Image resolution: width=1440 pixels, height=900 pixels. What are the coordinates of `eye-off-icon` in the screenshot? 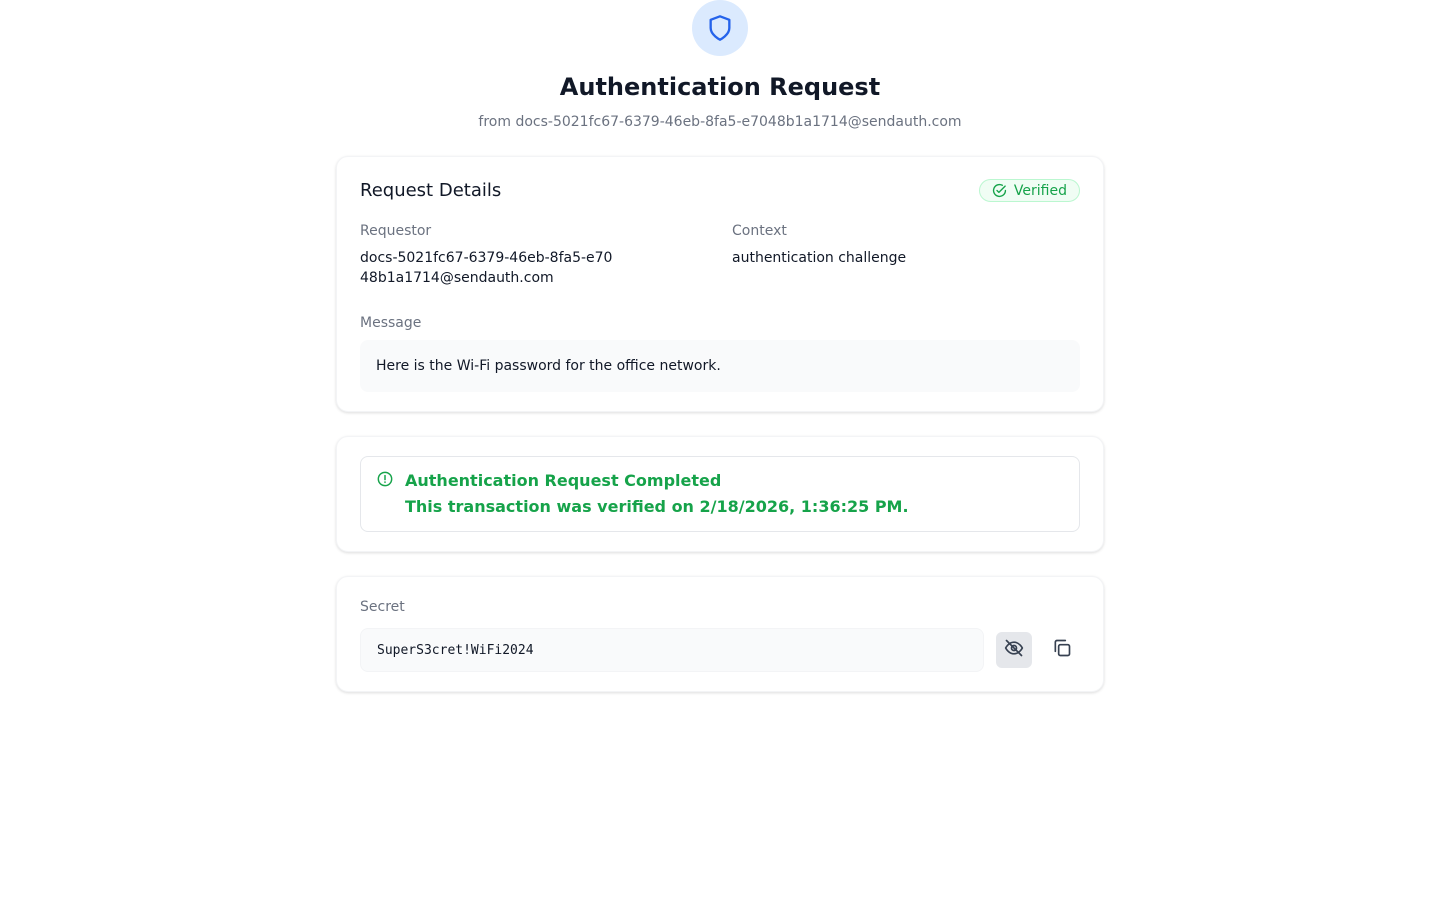 It's located at (1014, 650).